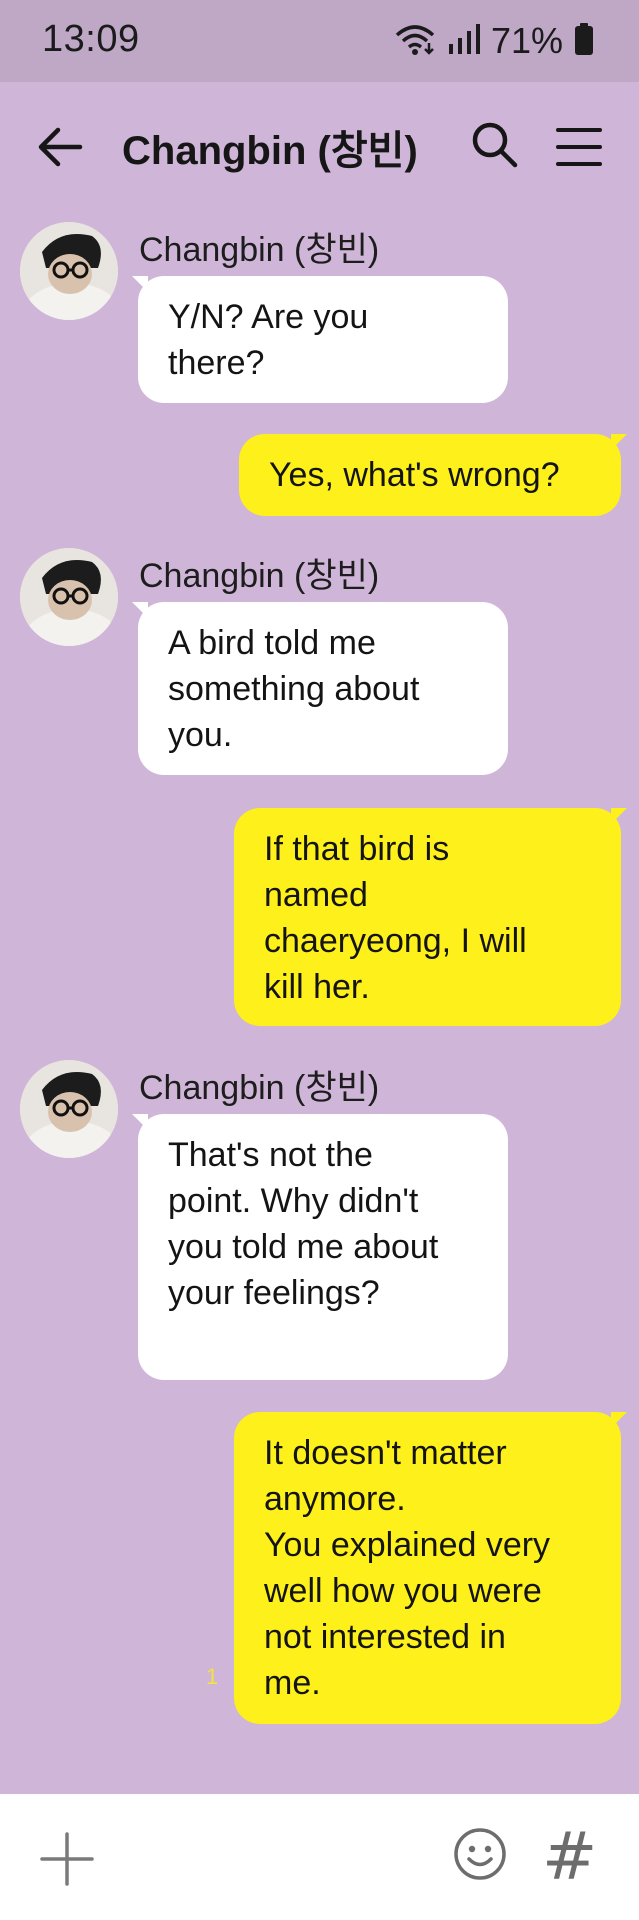 Image resolution: width=639 pixels, height=1920 pixels. I want to click on message-line: point. Why didn't, so click(293, 1201).